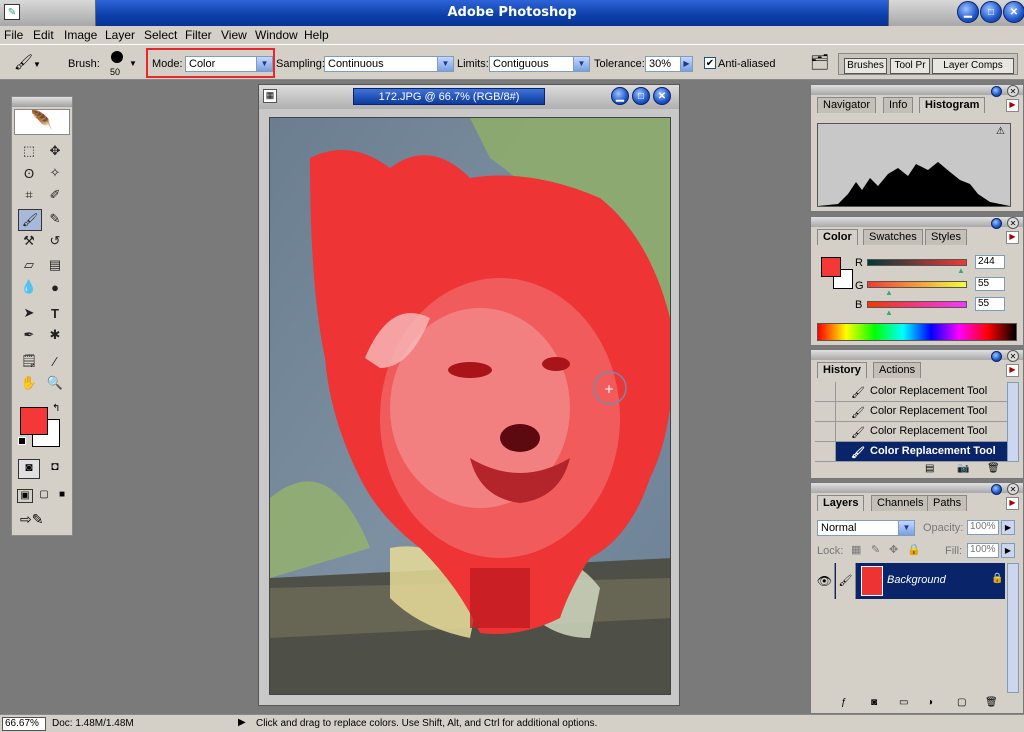  I want to click on layer-style-icon: ƒ, so click(844, 702).